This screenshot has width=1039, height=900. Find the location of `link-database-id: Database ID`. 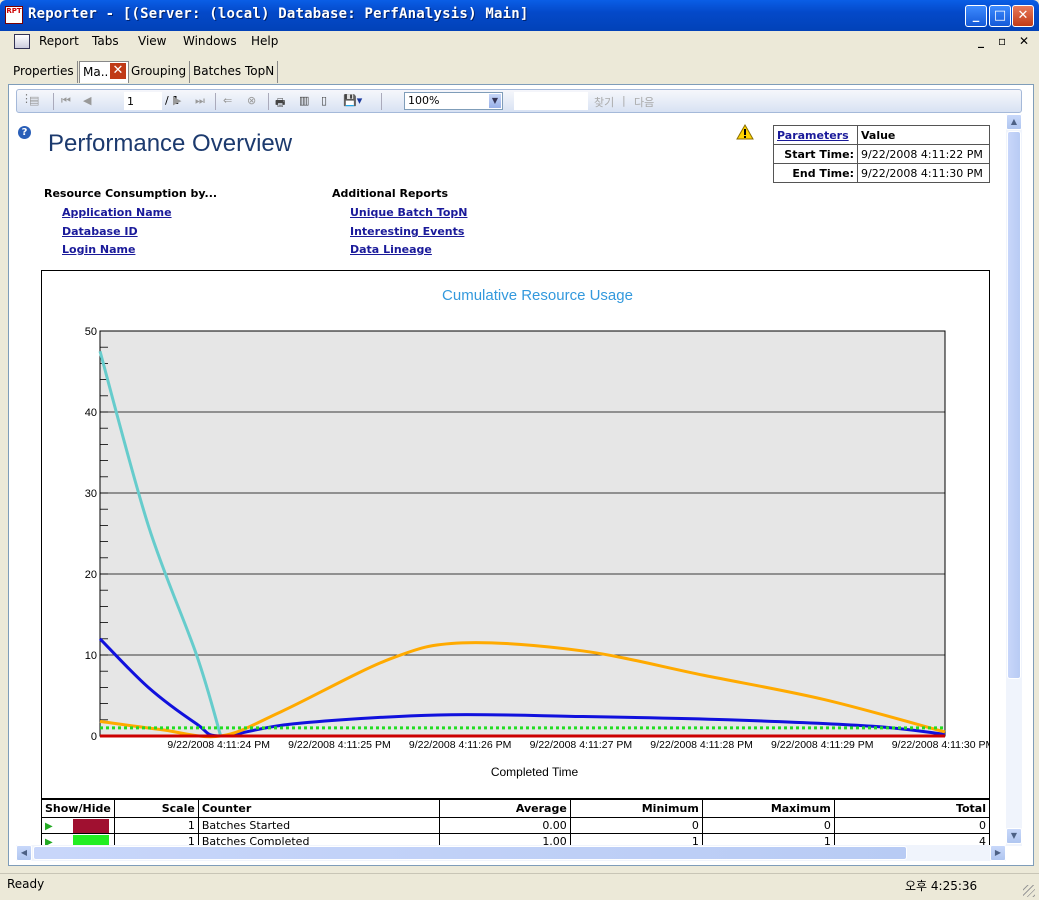

link-database-id: Database ID is located at coordinates (100, 231).